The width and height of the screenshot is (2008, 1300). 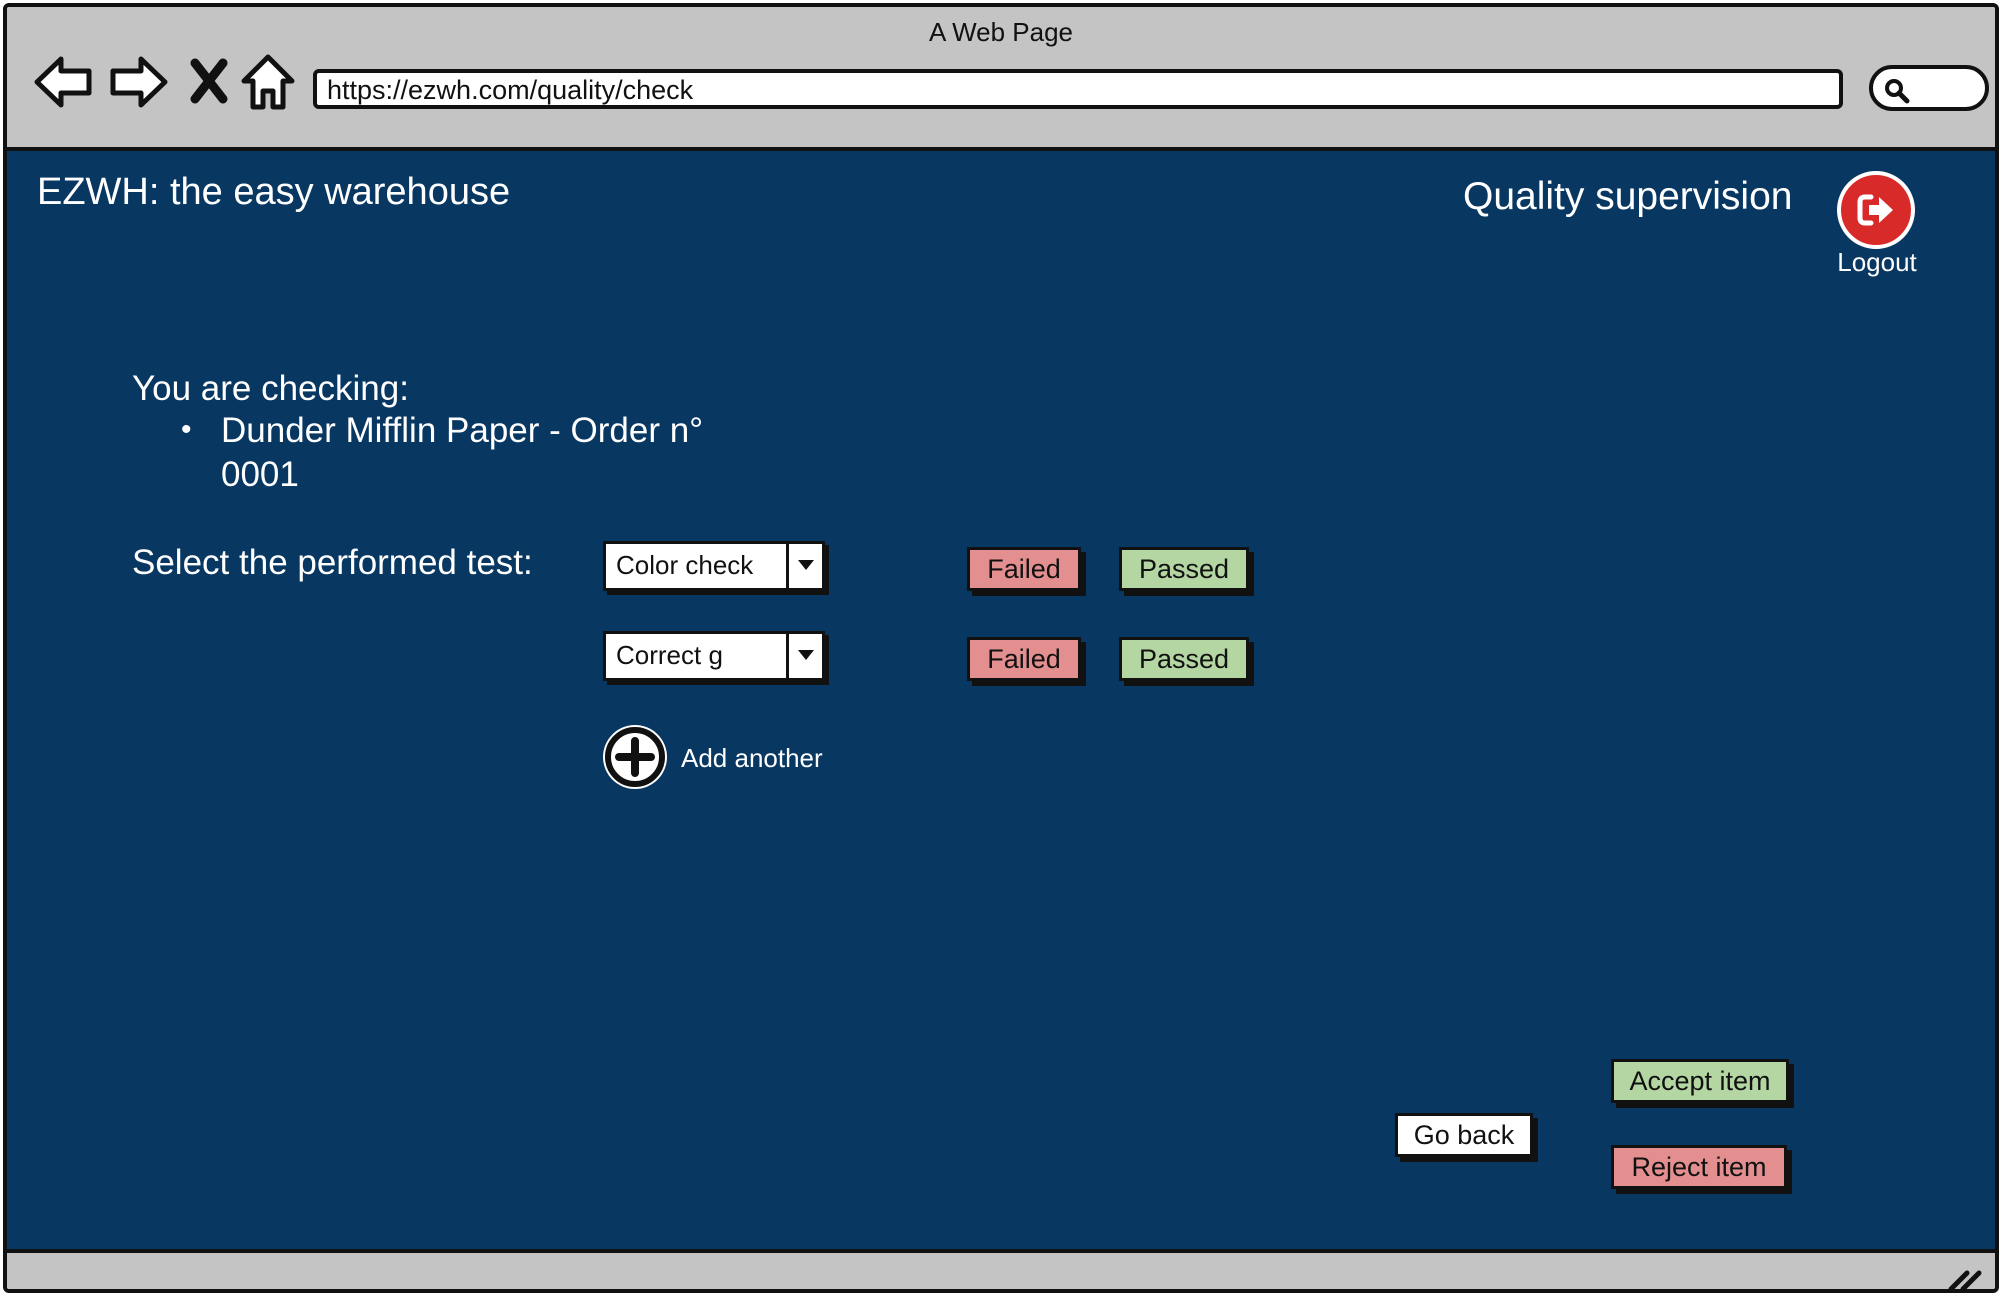 I want to click on back-arrow-icon, so click(x=64, y=82).